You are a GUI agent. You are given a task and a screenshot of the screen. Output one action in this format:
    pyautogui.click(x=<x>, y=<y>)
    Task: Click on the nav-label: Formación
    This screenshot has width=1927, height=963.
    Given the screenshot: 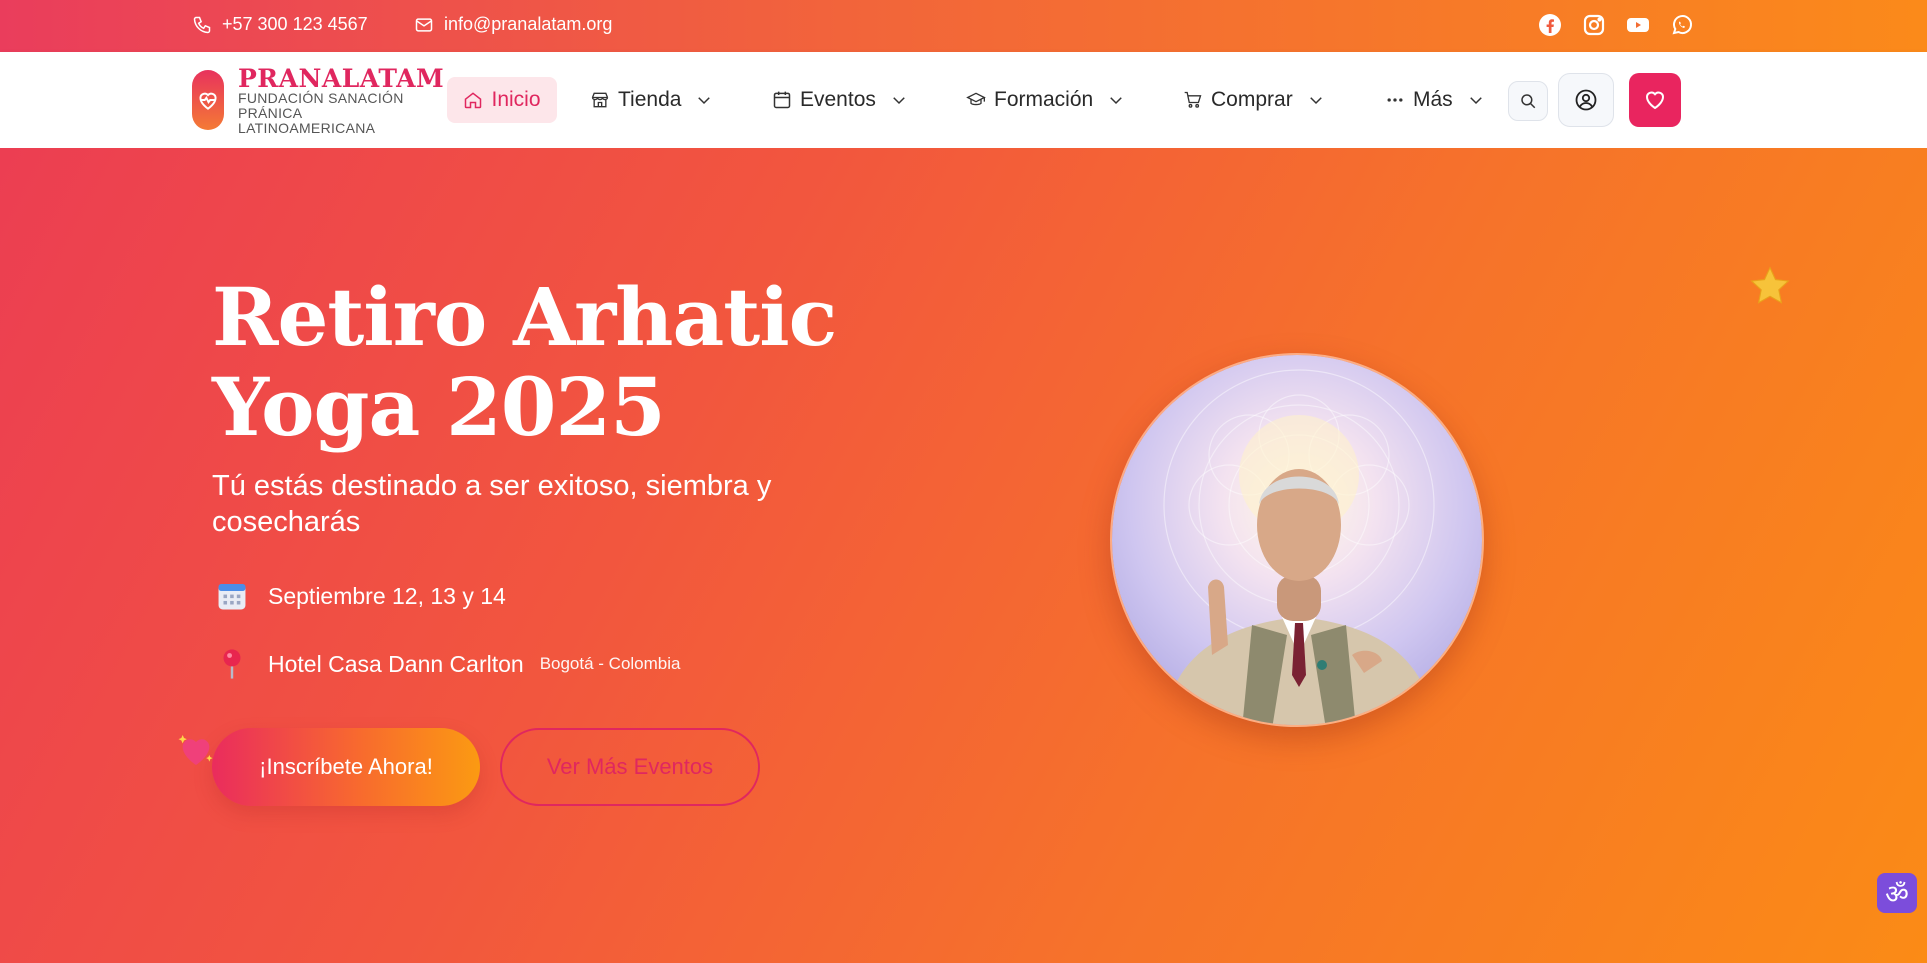 What is the action you would take?
    pyautogui.click(x=1044, y=99)
    